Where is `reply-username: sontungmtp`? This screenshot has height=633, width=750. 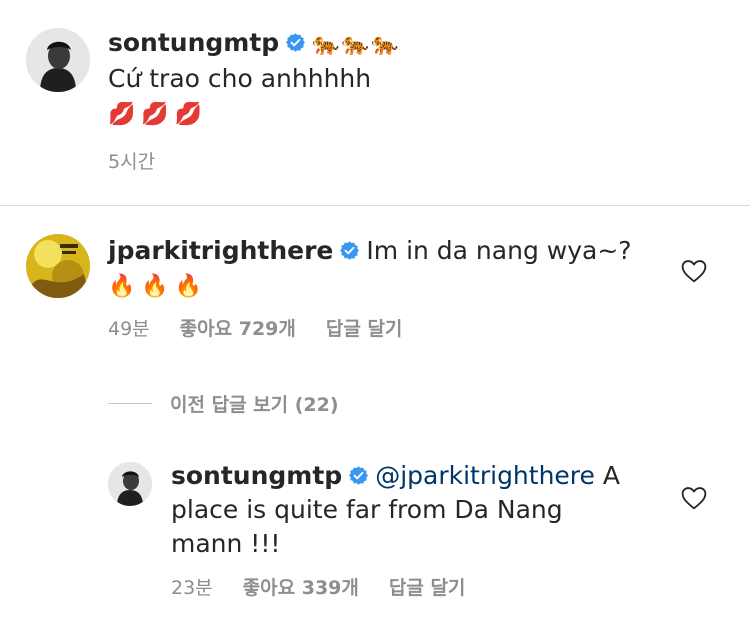
reply-username: sontungmtp is located at coordinates (256, 475).